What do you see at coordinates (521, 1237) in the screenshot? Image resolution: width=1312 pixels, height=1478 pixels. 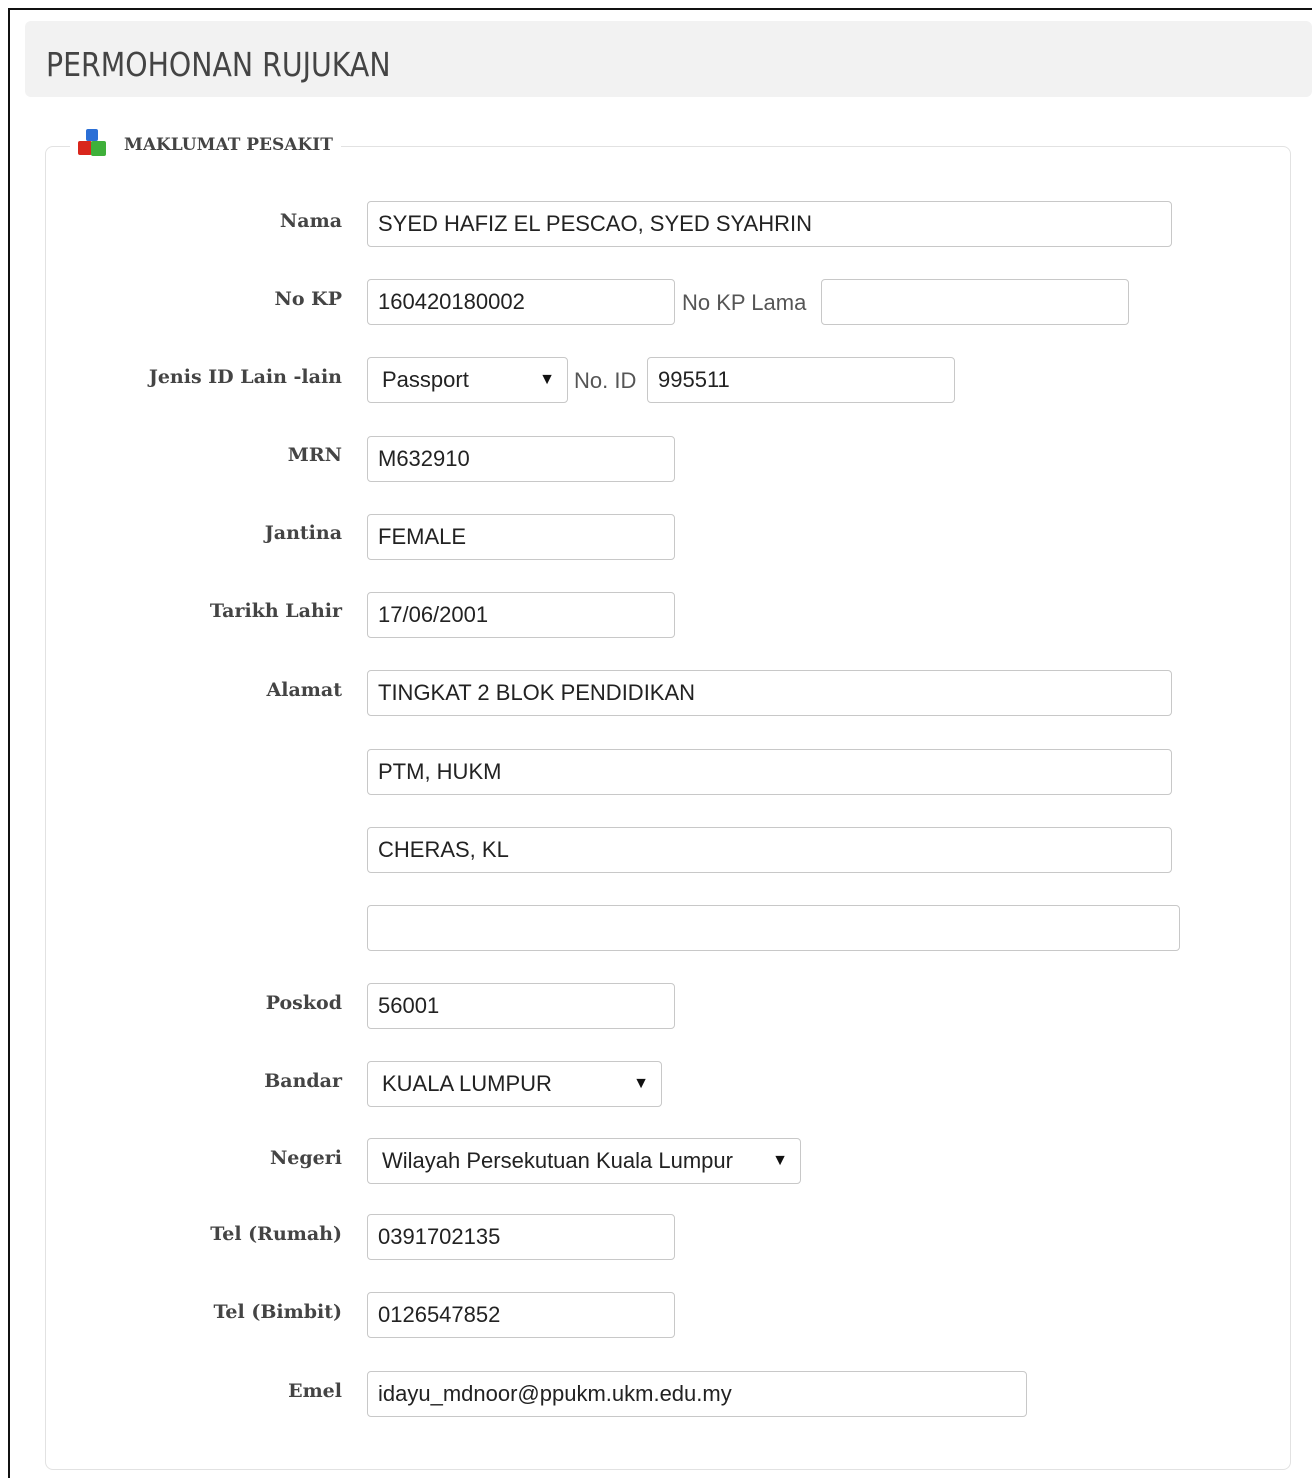 I see `tel-rumah-field: 0391702135` at bounding box center [521, 1237].